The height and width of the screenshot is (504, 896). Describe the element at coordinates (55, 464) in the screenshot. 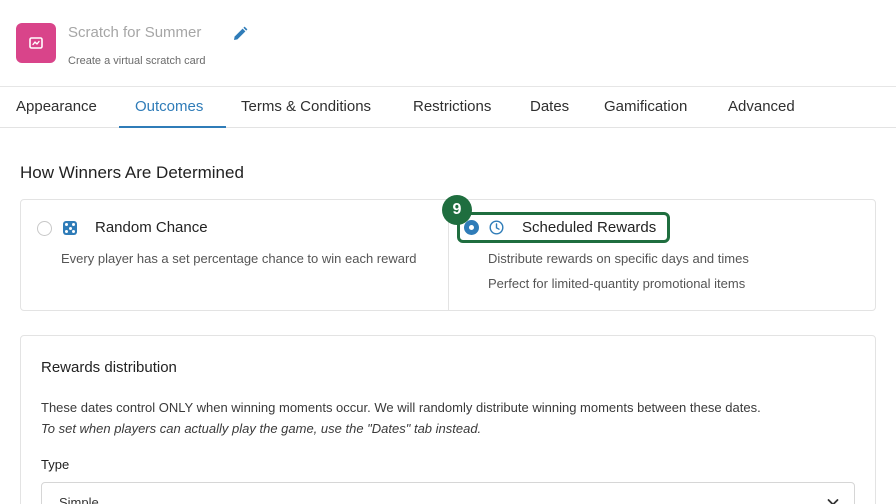

I see `type-label: Type` at that location.